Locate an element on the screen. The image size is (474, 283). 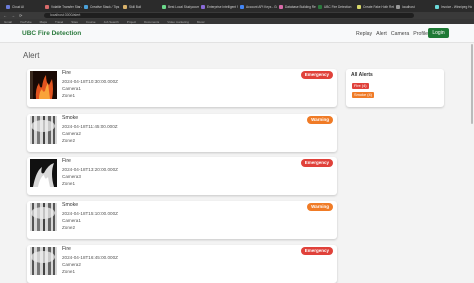
bookmark-item: Video marketing is located at coordinates (178, 22).